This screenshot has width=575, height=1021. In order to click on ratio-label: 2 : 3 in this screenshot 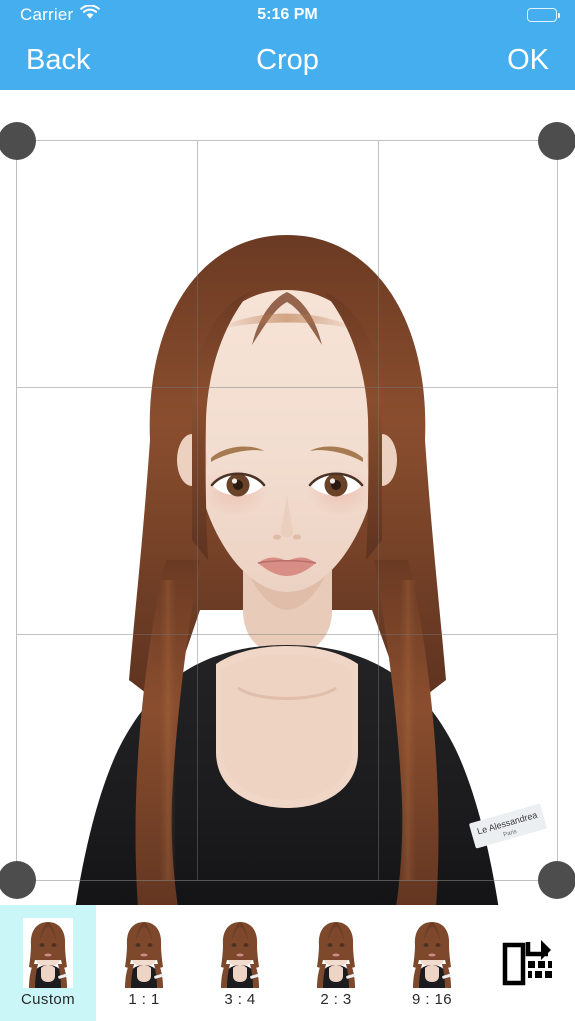, I will do `click(336, 999)`.